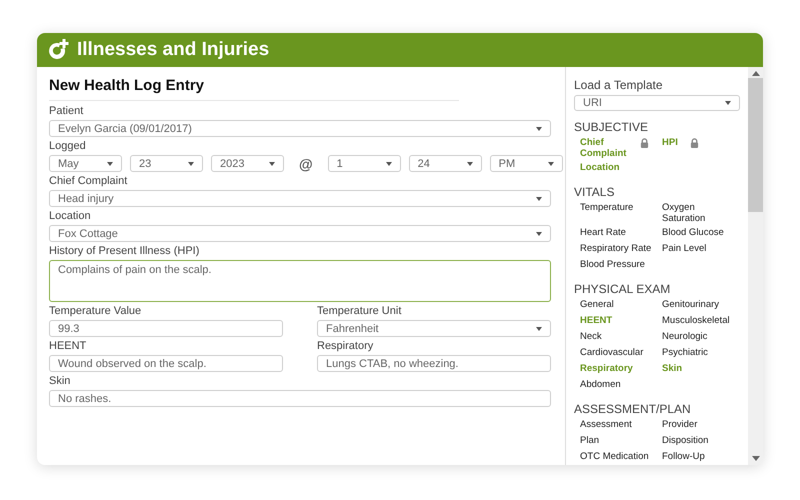 This screenshot has height=500, width=800. What do you see at coordinates (67, 146) in the screenshot?
I see `field-label: Logged` at bounding box center [67, 146].